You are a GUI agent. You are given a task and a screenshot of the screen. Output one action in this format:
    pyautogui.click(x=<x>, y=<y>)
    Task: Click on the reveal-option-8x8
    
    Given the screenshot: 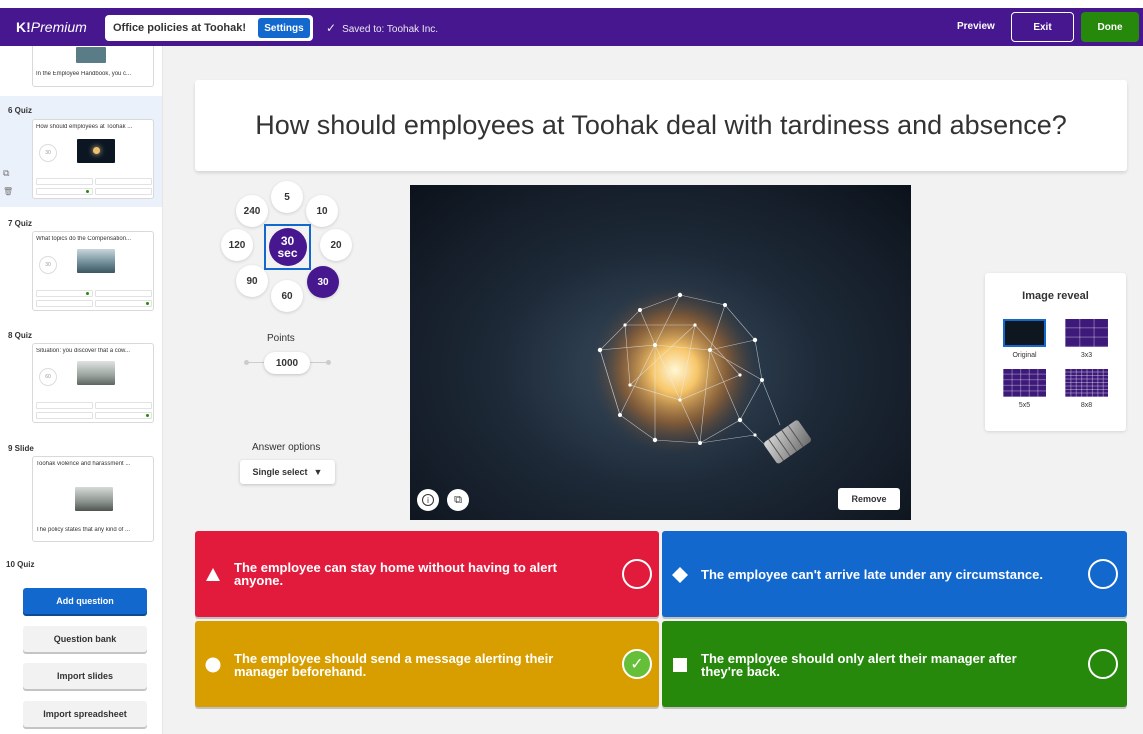 What is the action you would take?
    pyautogui.click(x=1086, y=383)
    